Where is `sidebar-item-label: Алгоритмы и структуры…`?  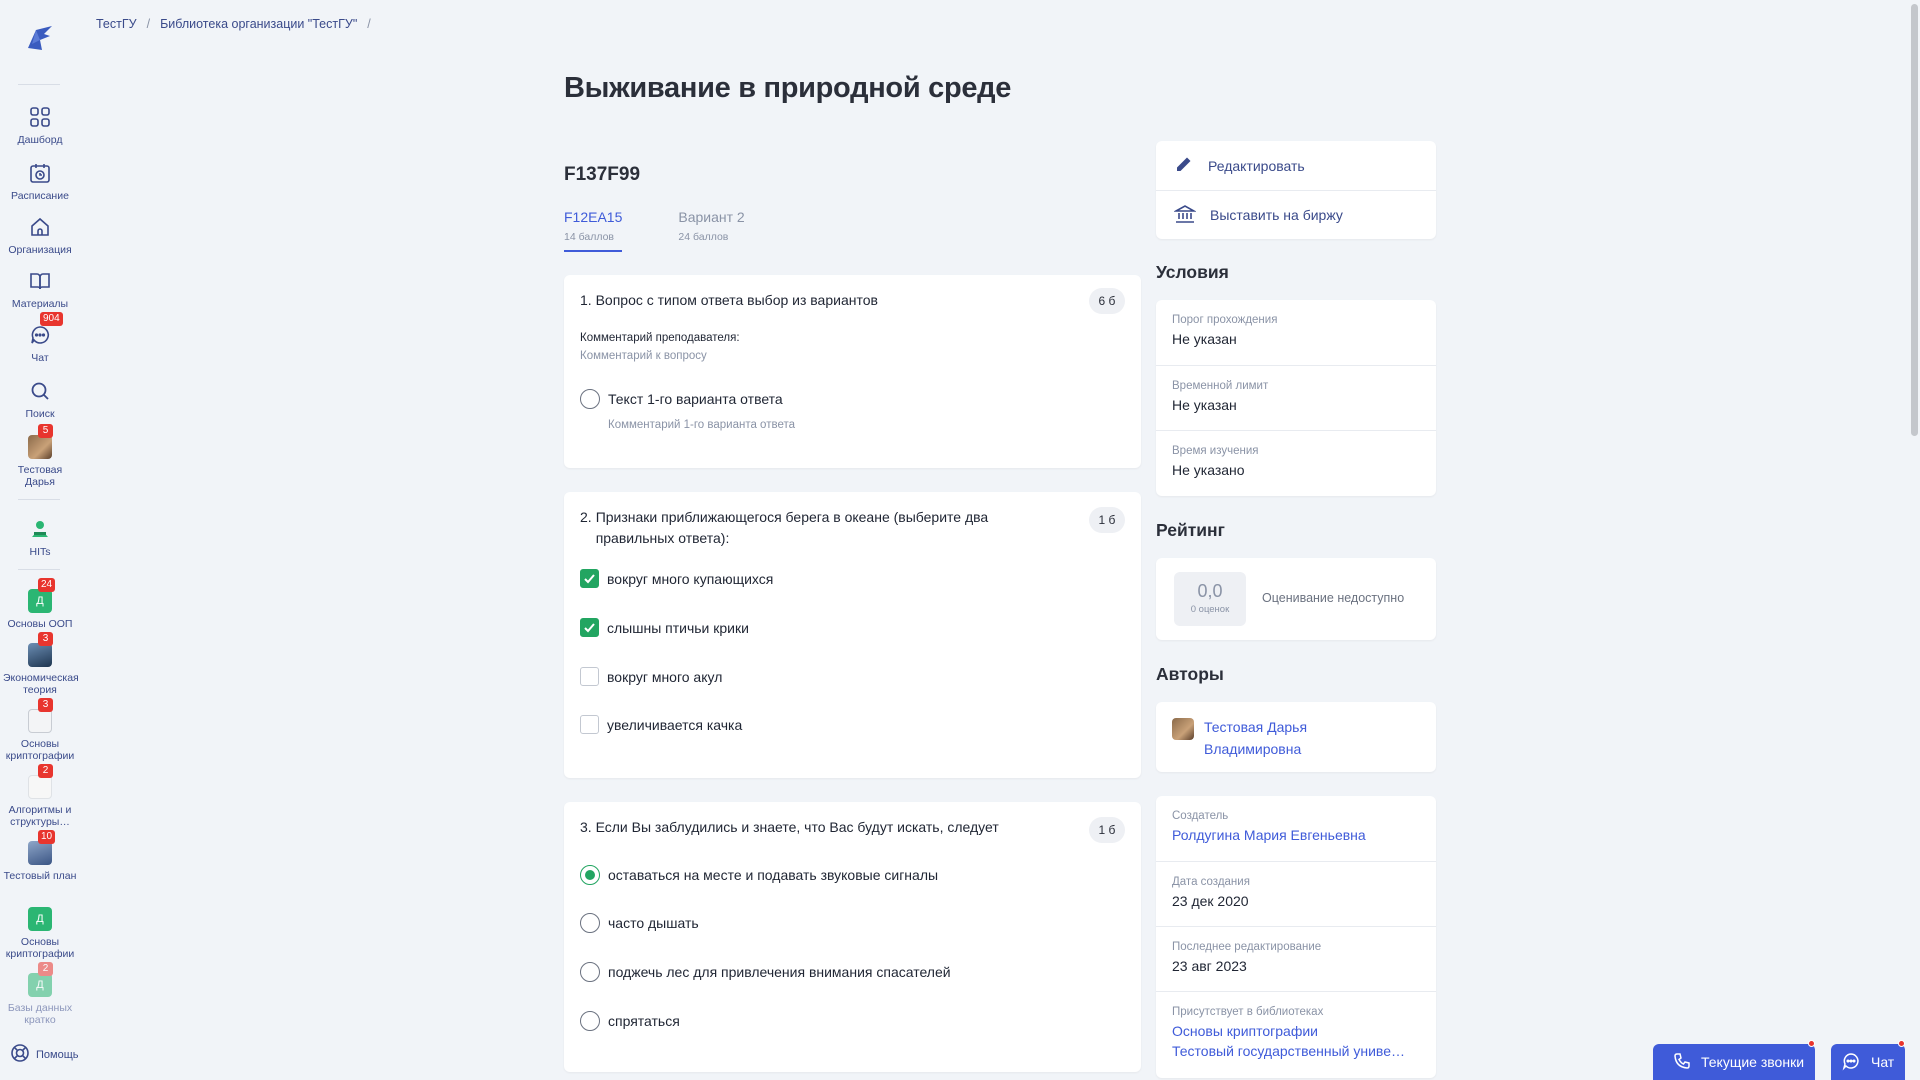
sidebar-item-label: Алгоритмы и структуры… is located at coordinates (40, 816).